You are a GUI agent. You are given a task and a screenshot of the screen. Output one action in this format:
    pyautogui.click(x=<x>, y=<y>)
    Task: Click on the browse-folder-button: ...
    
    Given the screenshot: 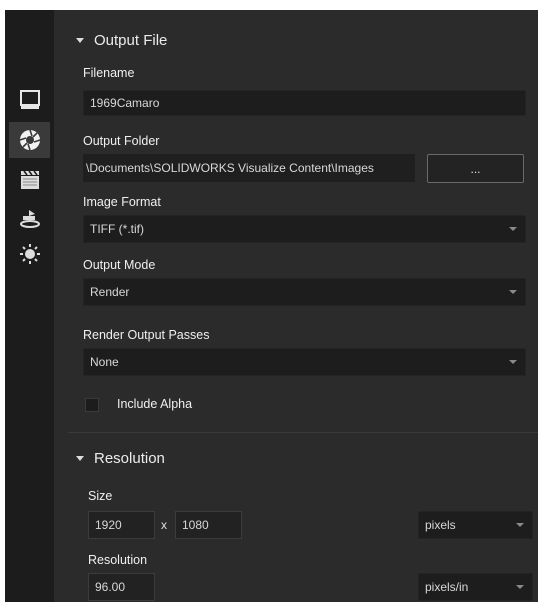 What is the action you would take?
    pyautogui.click(x=475, y=168)
    